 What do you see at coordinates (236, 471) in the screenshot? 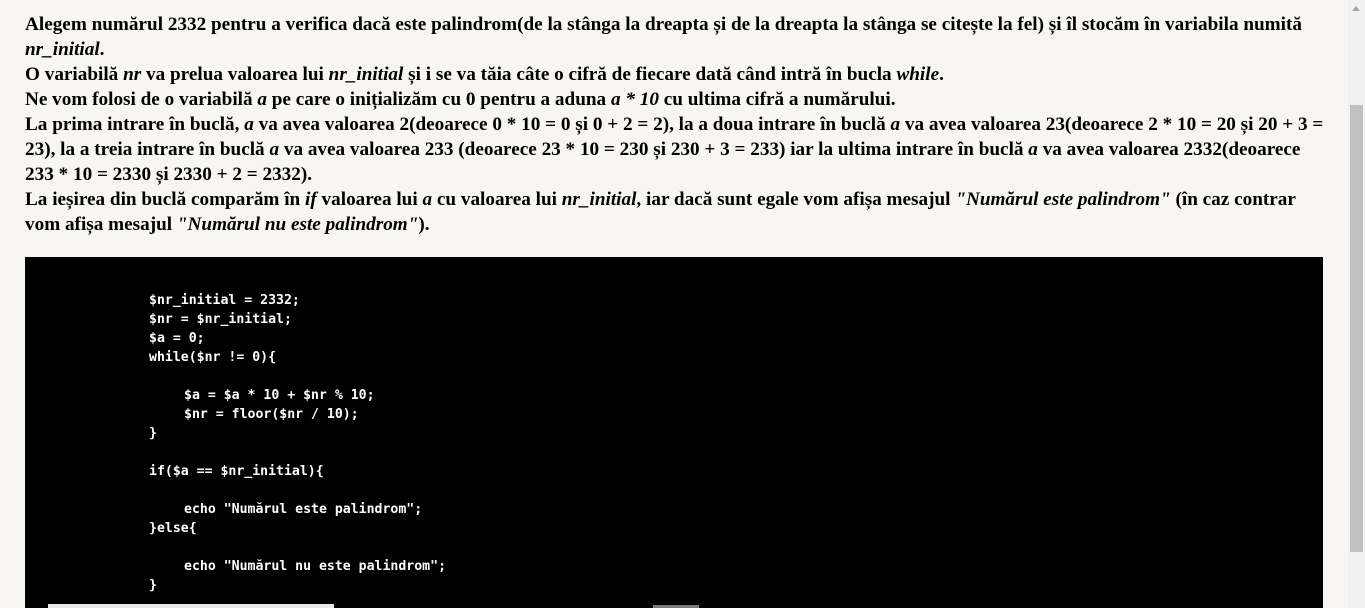
I see `code-line: if($a == $nr_initial){` at bounding box center [236, 471].